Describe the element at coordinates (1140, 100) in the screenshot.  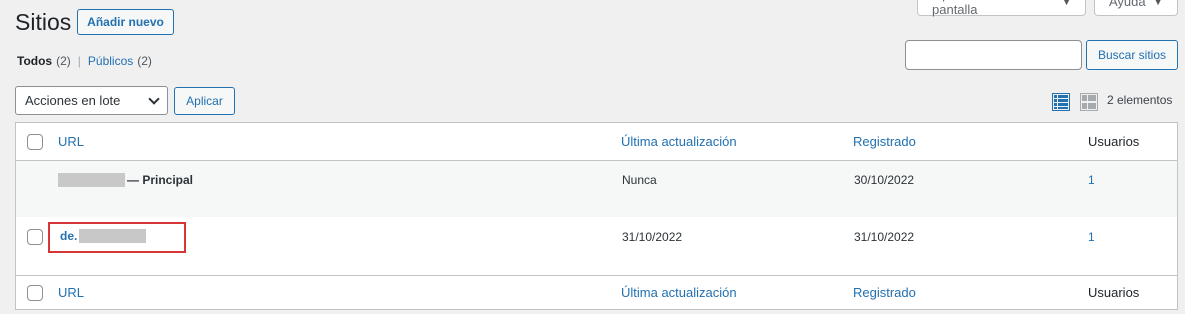
I see `items-count: 2 elementos` at that location.